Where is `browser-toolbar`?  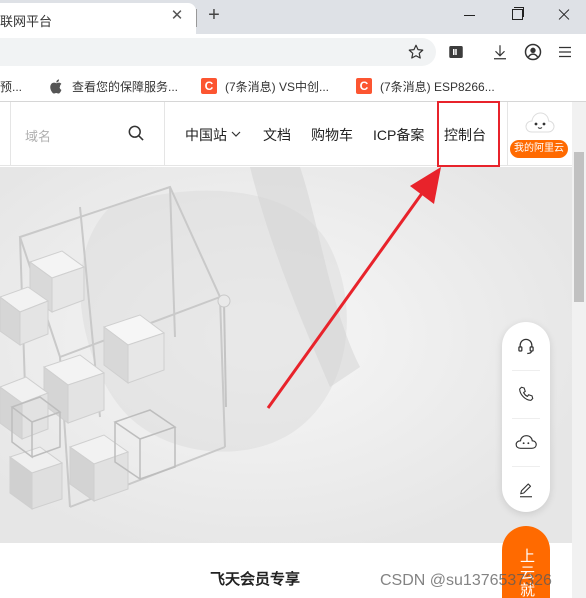 browser-toolbar is located at coordinates (293, 52).